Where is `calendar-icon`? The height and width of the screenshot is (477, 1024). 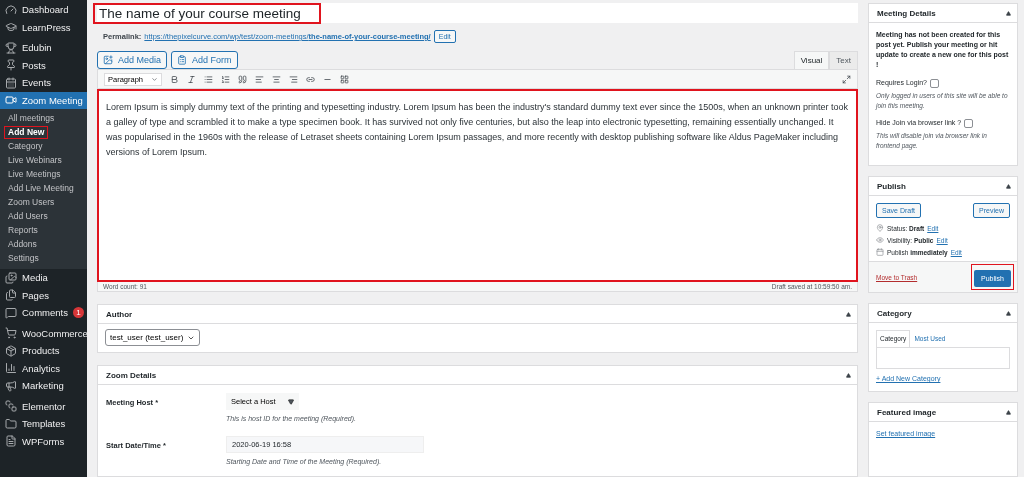
calendar-icon is located at coordinates (880, 252).